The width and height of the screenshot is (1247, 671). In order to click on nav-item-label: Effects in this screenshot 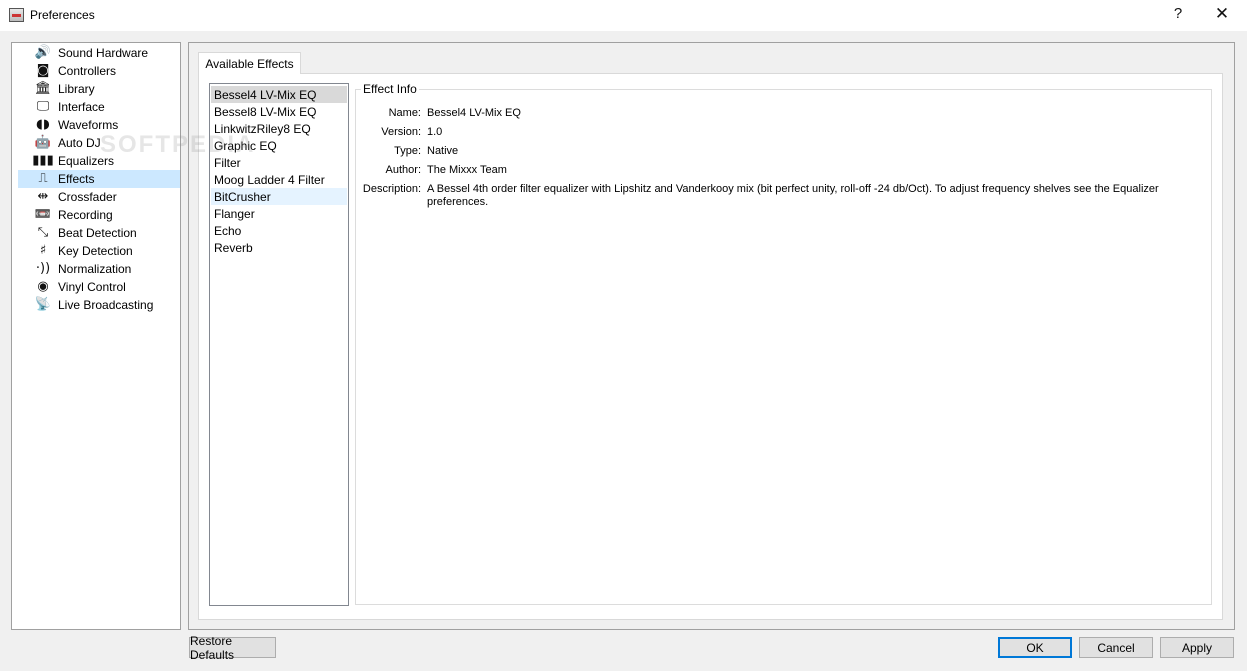, I will do `click(76, 179)`.